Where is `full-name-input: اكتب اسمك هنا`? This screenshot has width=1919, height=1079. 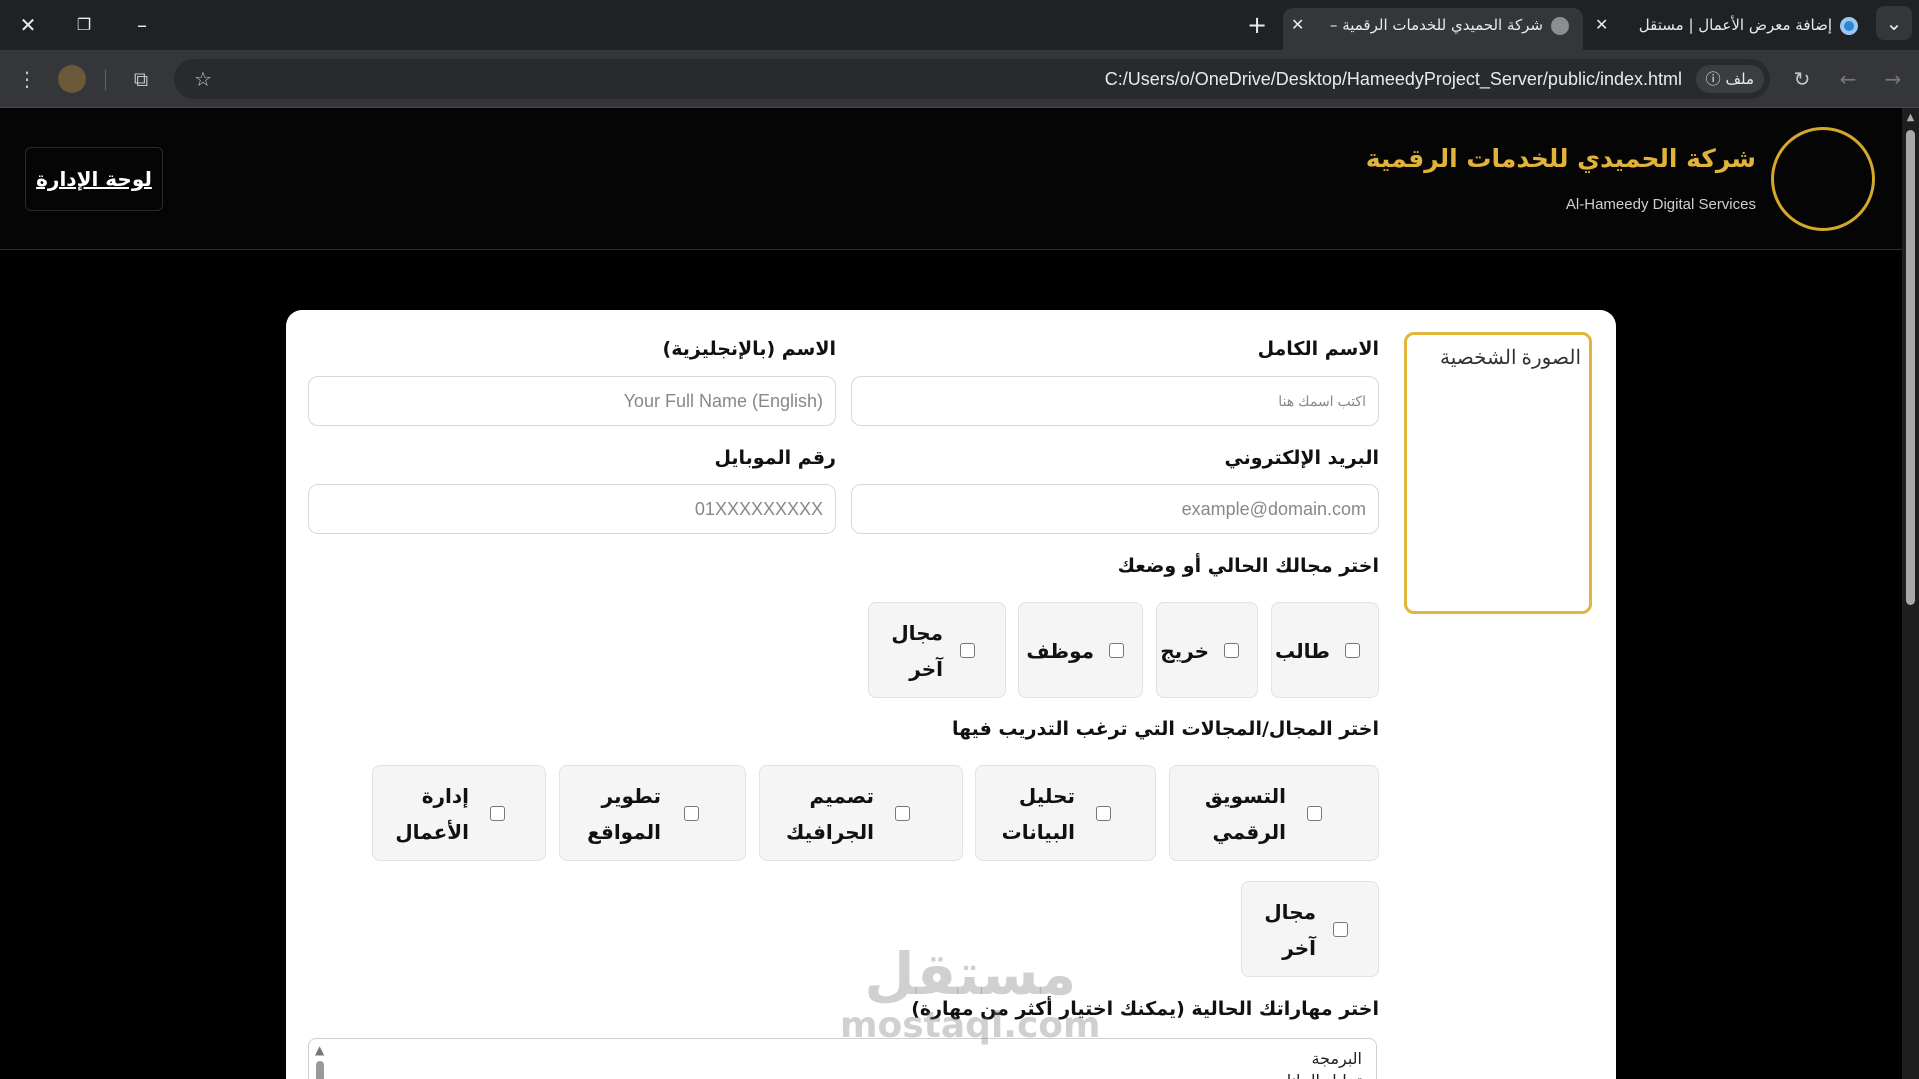 full-name-input: اكتب اسمك هنا is located at coordinates (1115, 401).